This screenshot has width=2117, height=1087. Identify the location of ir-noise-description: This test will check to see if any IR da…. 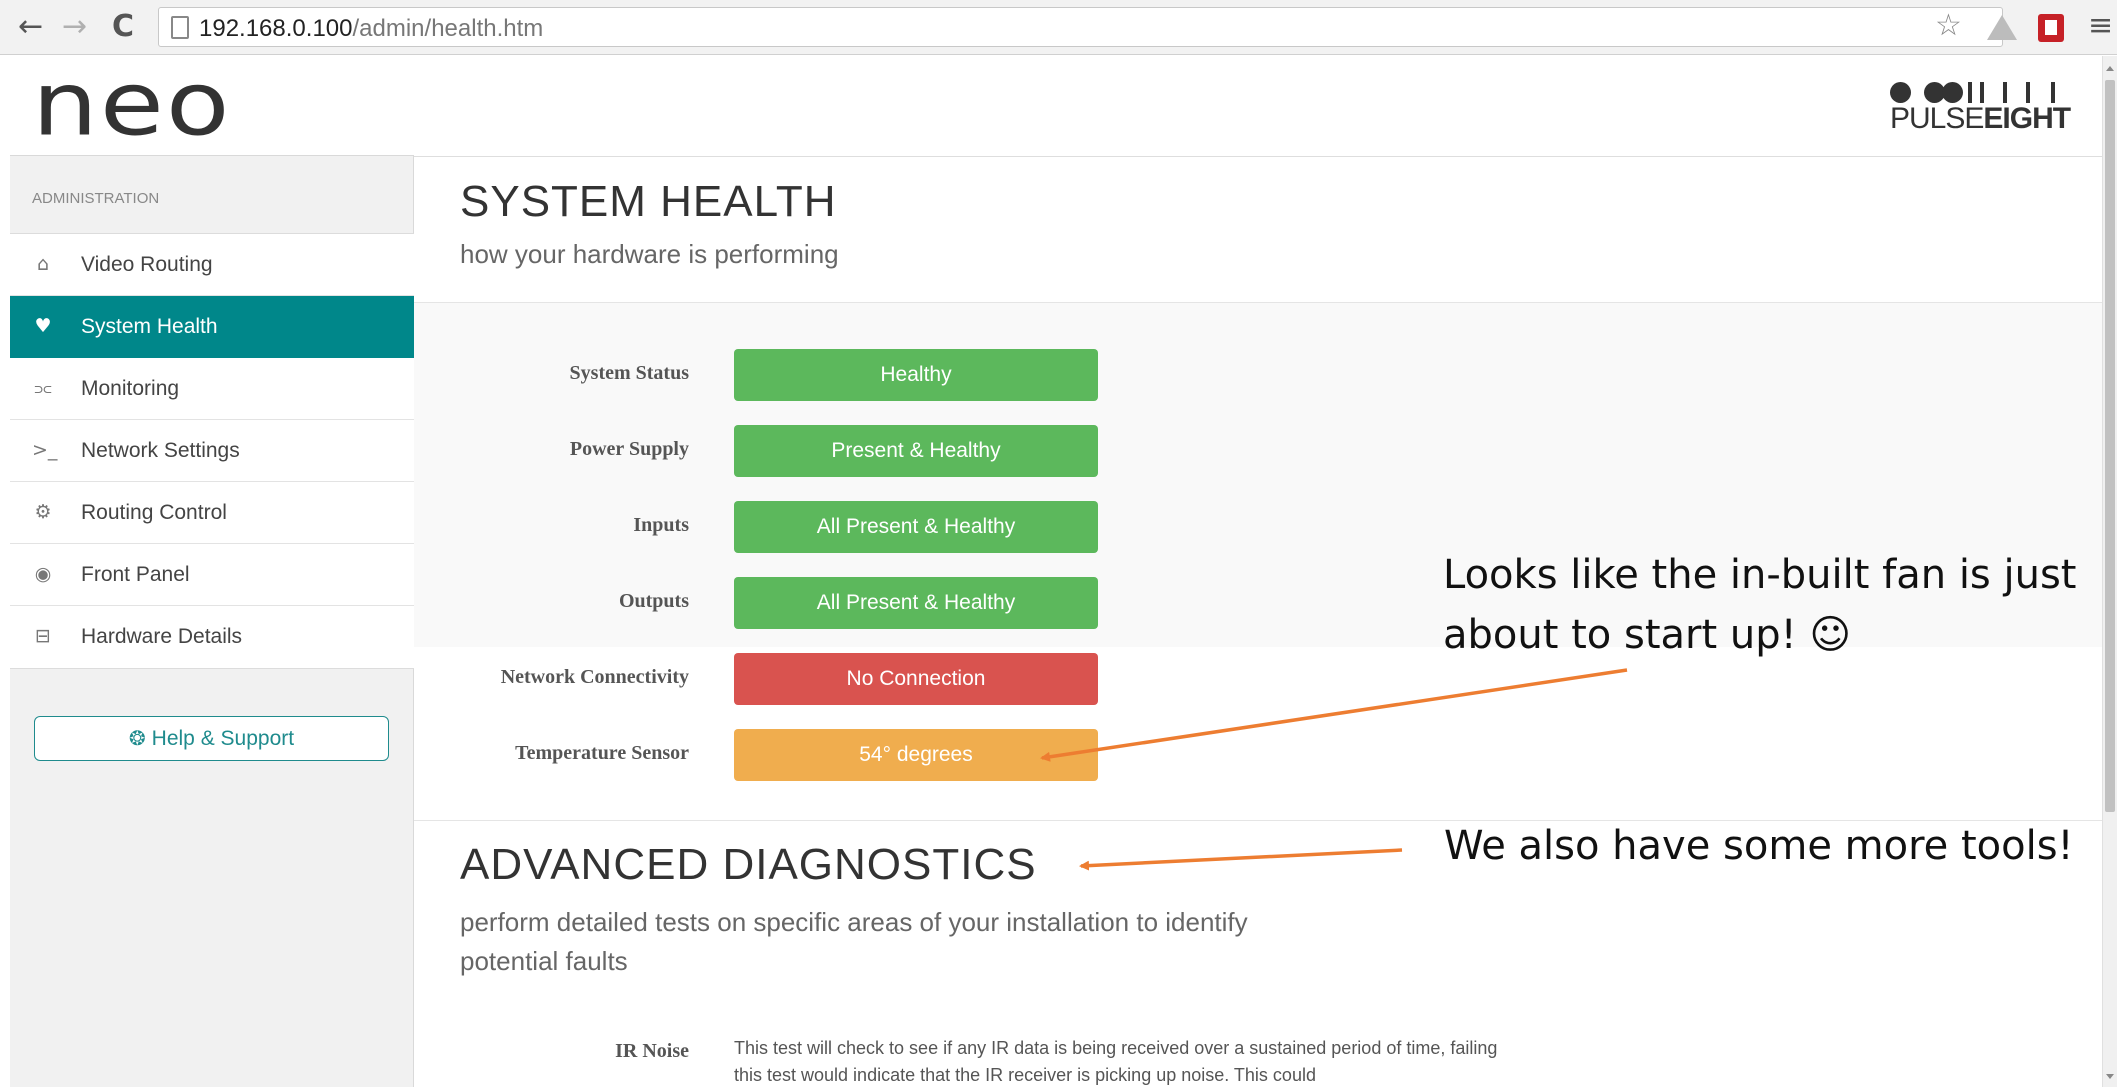
(1116, 1061).